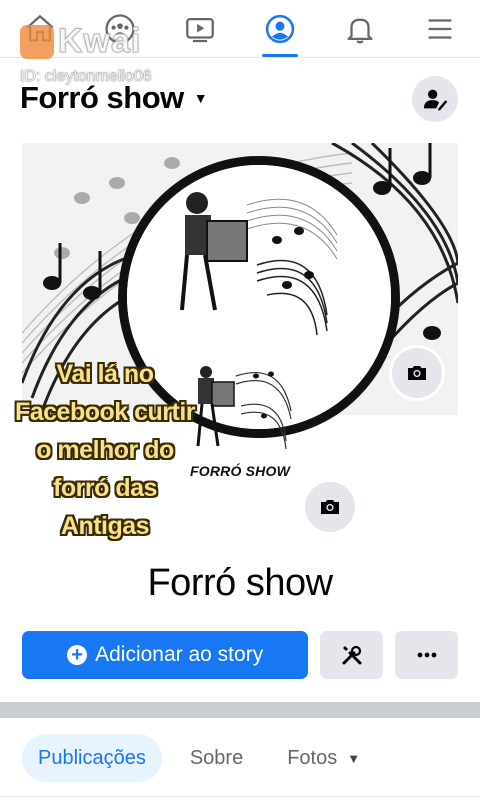  What do you see at coordinates (240, 710) in the screenshot?
I see `section-divider` at bounding box center [240, 710].